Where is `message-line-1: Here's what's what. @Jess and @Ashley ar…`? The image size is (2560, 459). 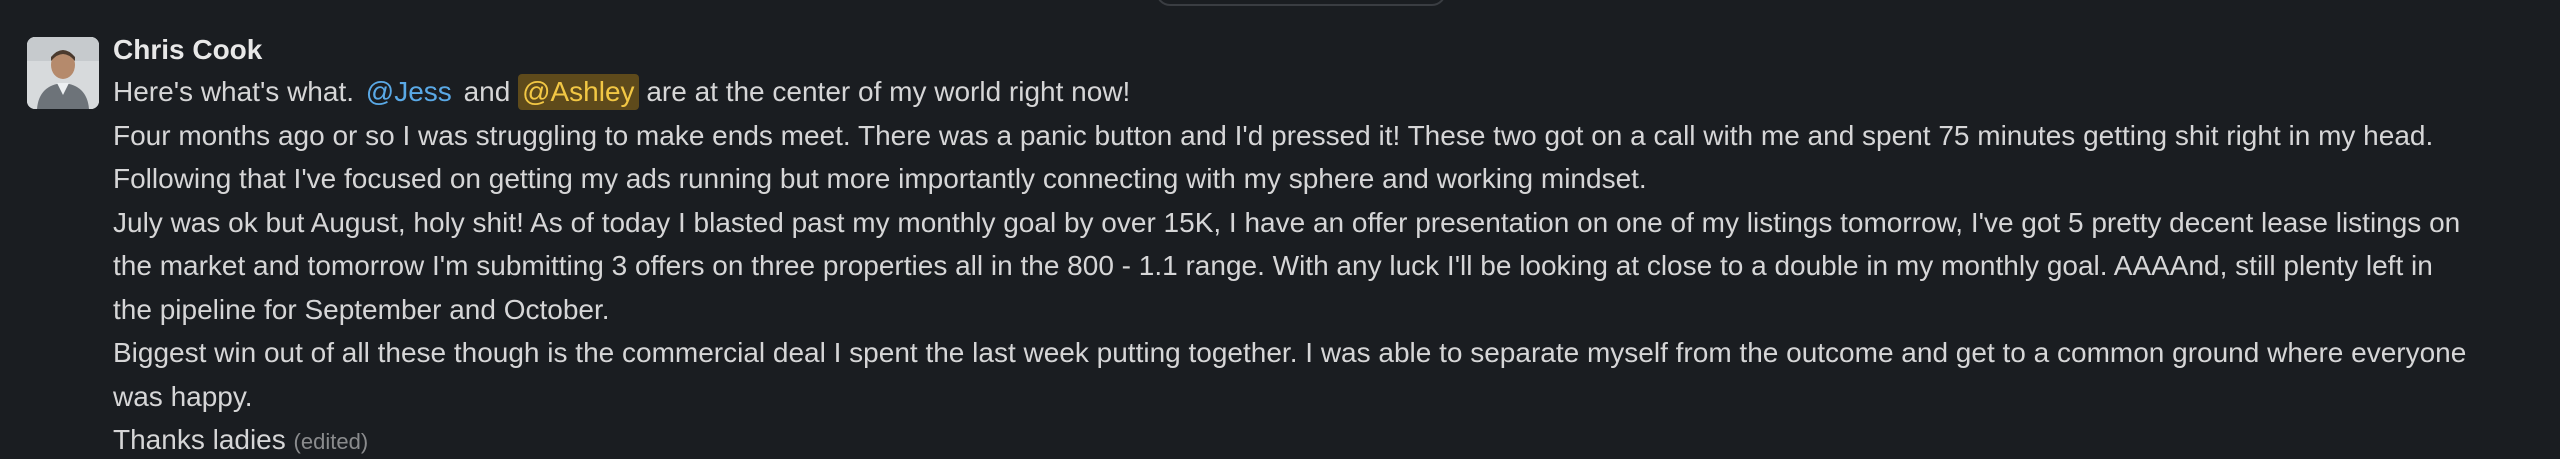
message-line-1: Here's what's what. @Jess and @Ashley ar… is located at coordinates (1333, 92).